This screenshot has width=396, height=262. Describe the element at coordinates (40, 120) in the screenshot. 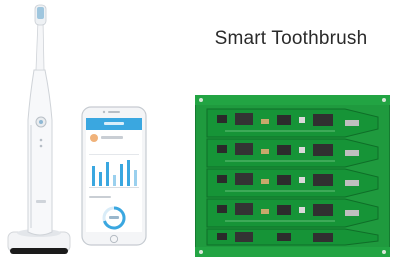

I see `toothbrush-handle` at that location.